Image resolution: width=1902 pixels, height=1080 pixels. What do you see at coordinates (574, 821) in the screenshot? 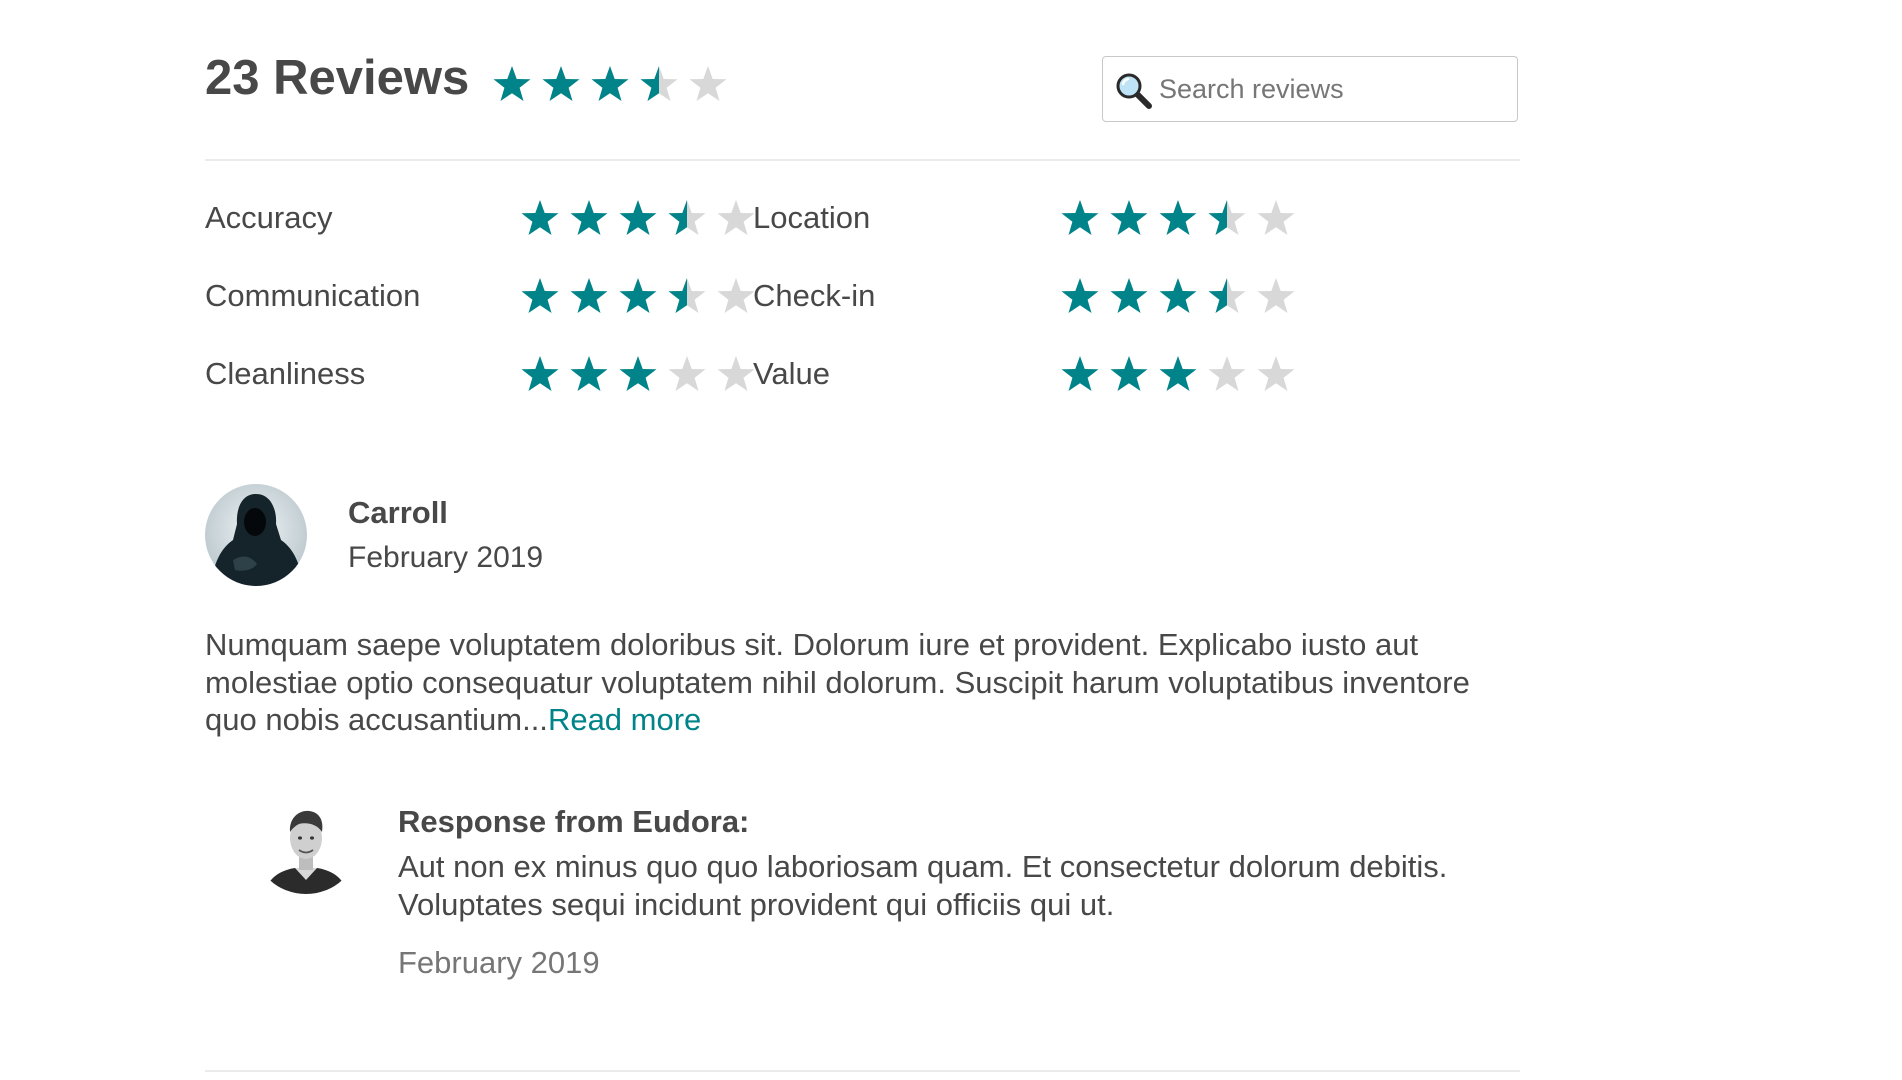
I see `response-title: Response from Eudora:` at bounding box center [574, 821].